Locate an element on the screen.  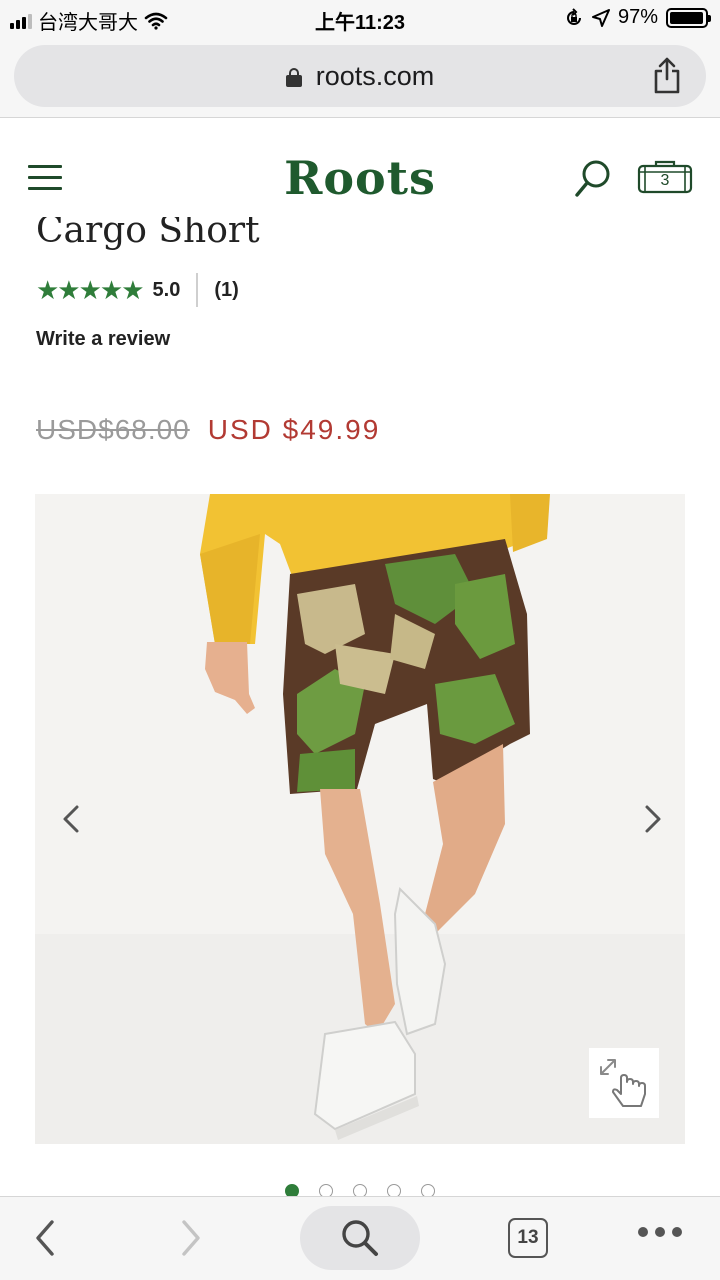
search-icon is located at coordinates (593, 179).